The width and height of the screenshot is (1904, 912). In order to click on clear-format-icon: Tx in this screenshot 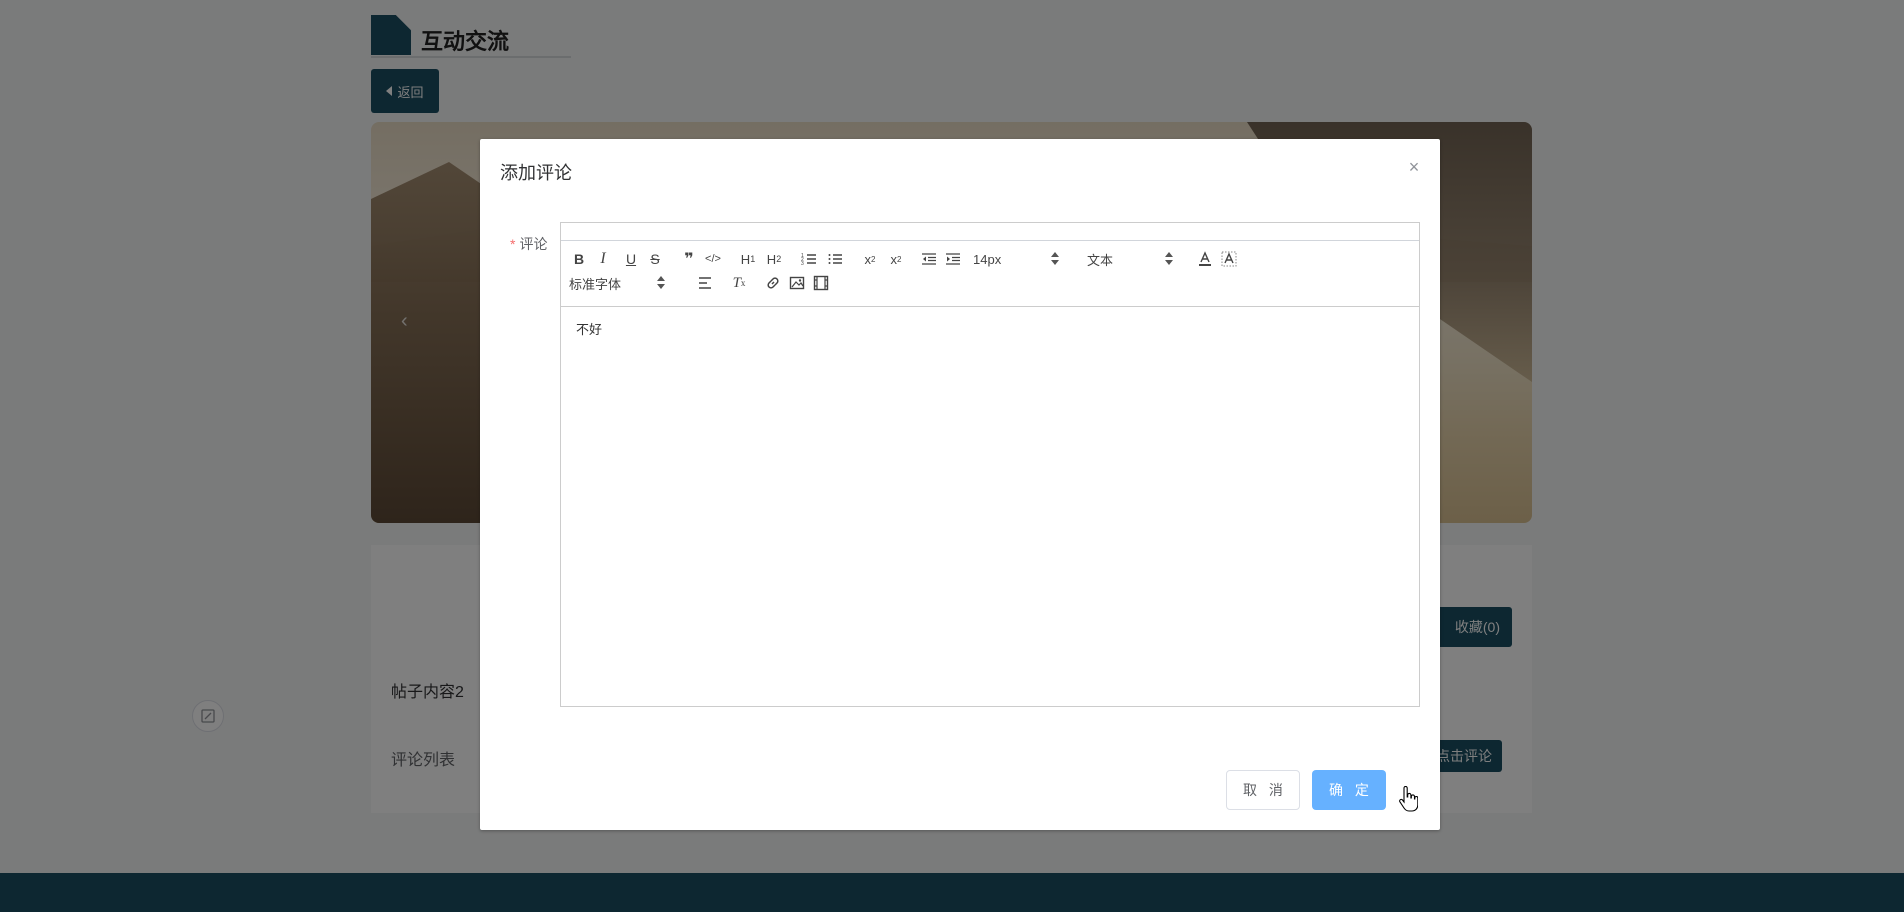, I will do `click(739, 283)`.